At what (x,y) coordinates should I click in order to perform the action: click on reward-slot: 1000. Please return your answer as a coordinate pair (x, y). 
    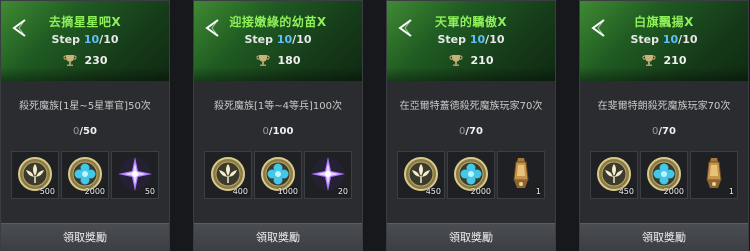
    Looking at the image, I should click on (278, 175).